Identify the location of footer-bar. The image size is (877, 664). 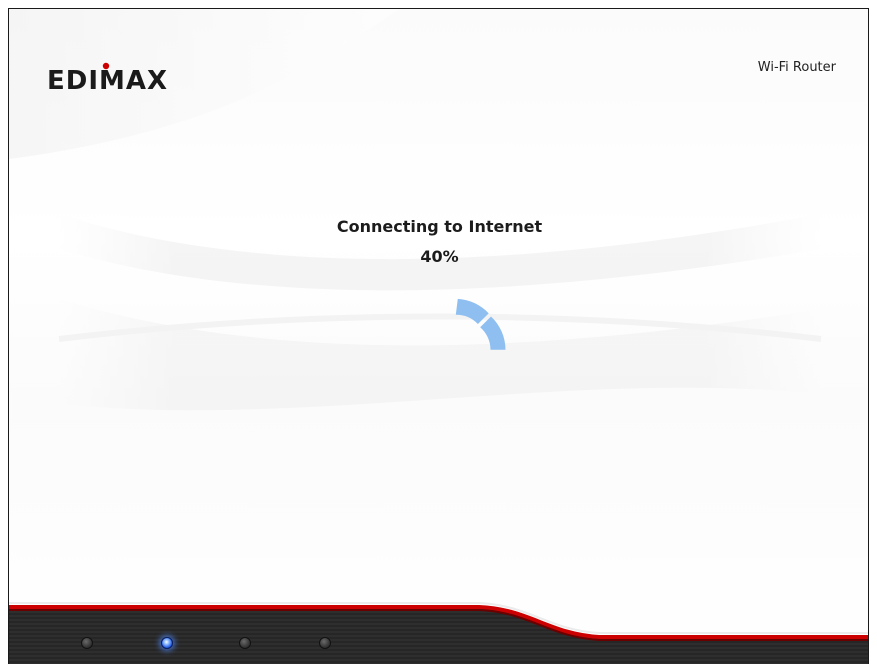
(438, 633).